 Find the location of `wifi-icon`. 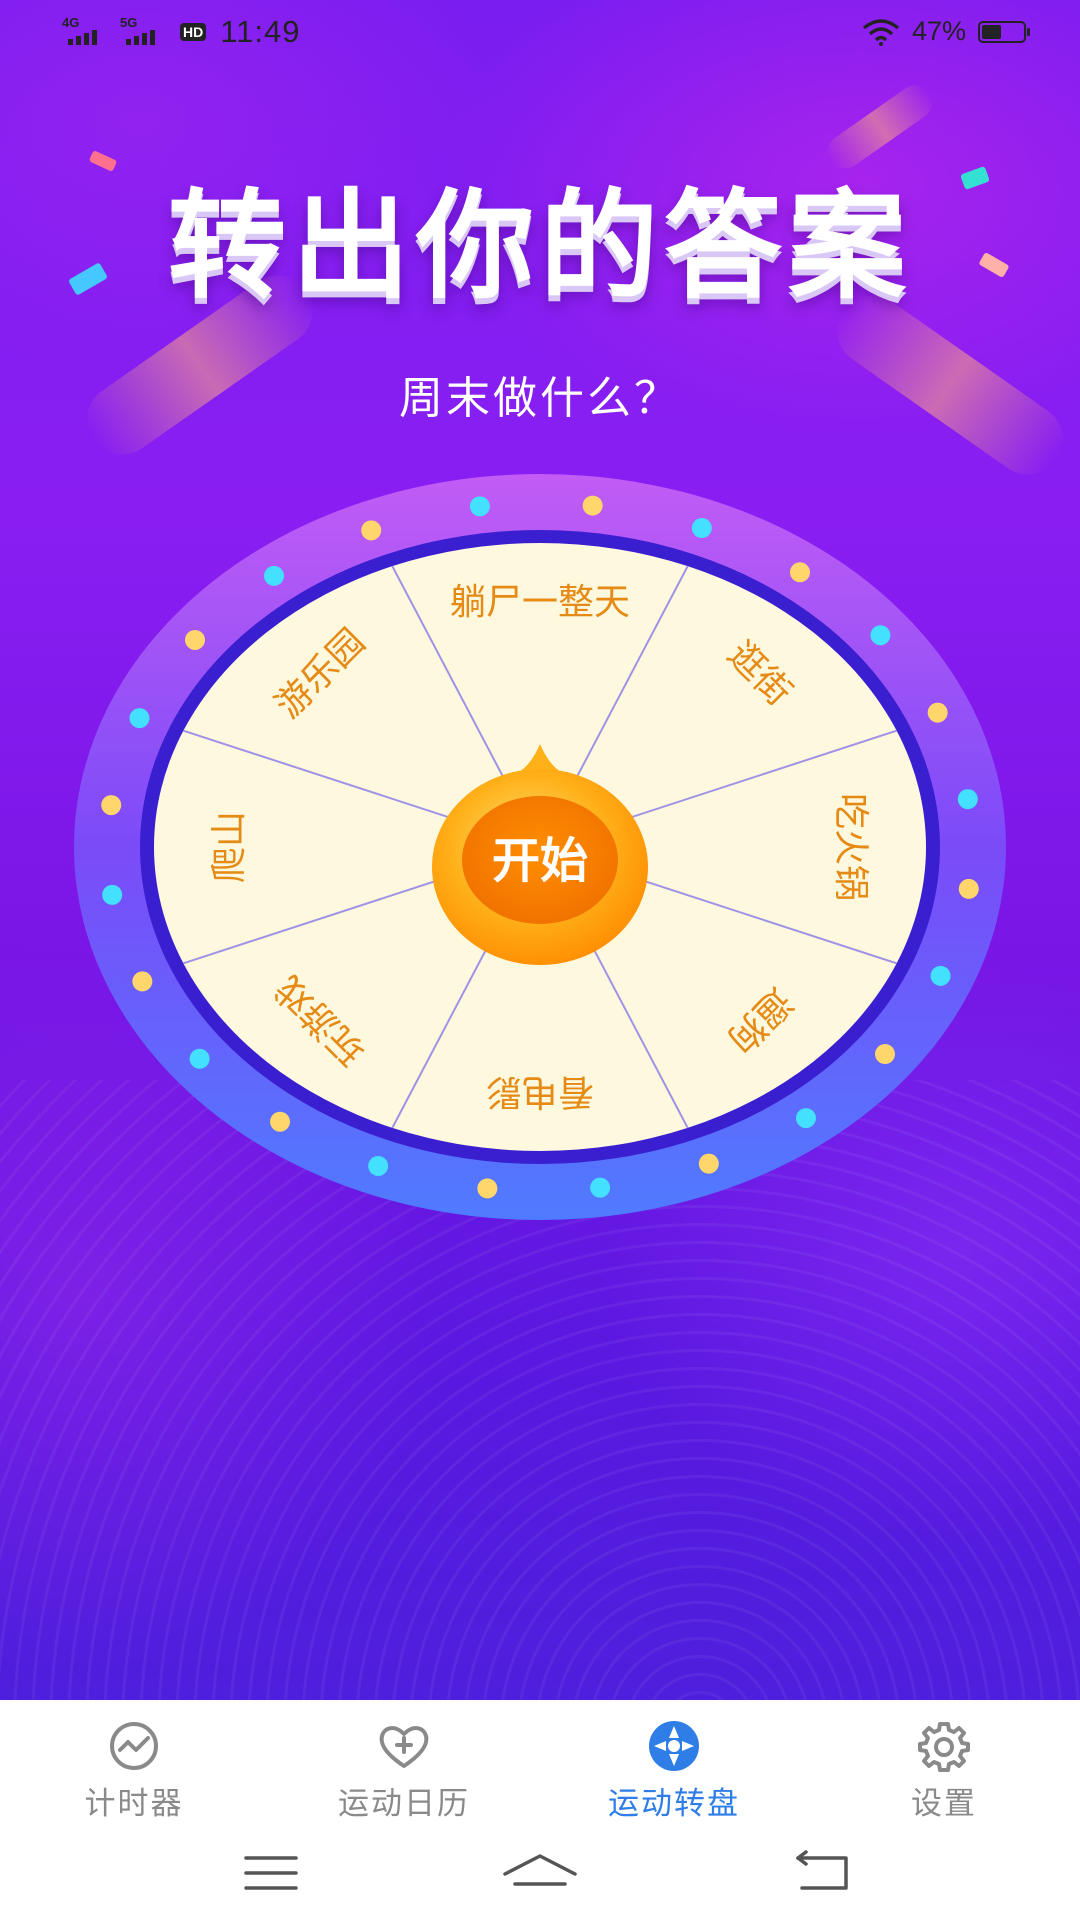

wifi-icon is located at coordinates (881, 32).